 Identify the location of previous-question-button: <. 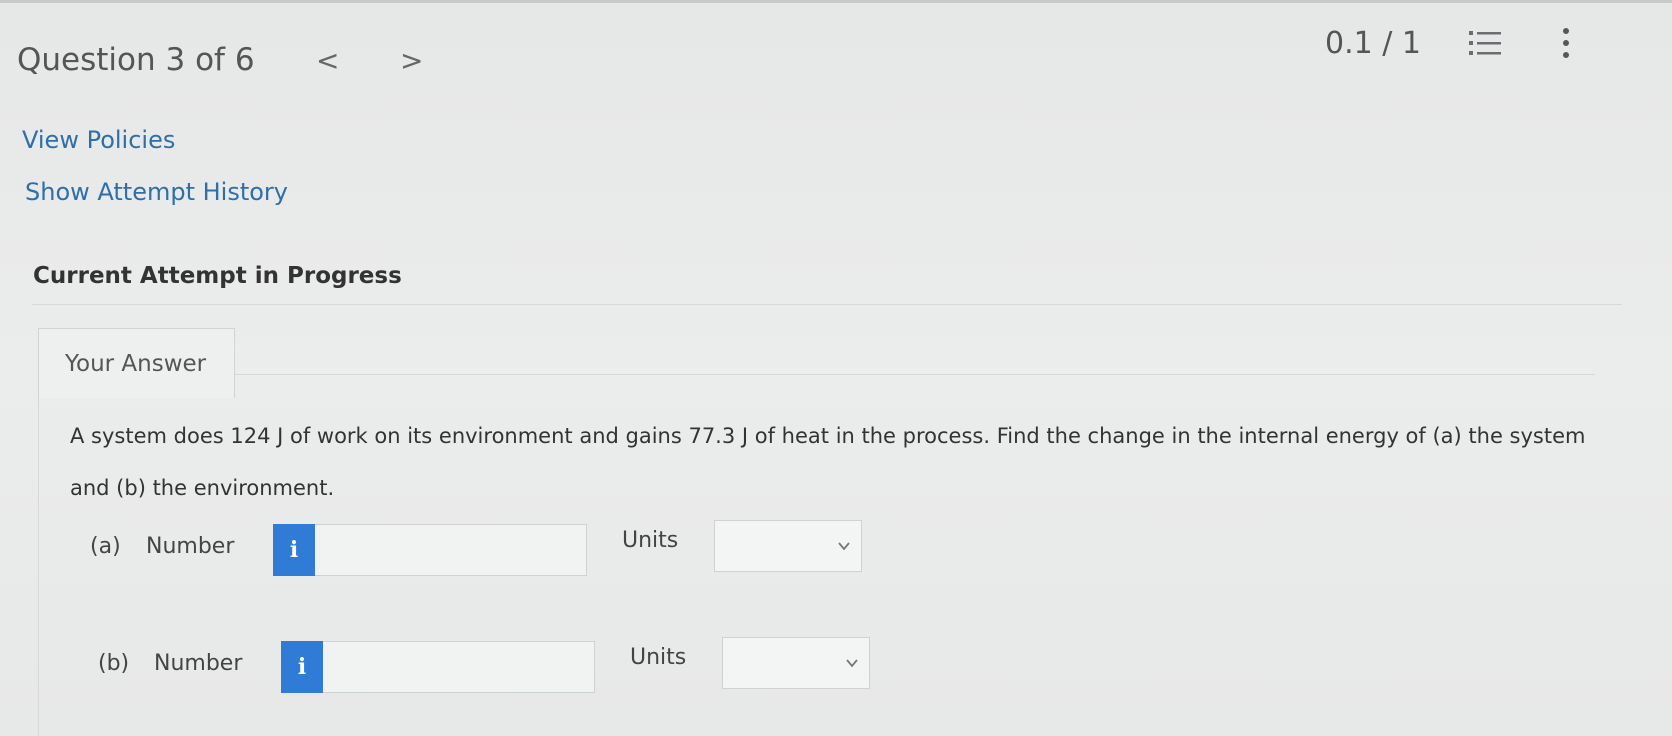
(327, 60).